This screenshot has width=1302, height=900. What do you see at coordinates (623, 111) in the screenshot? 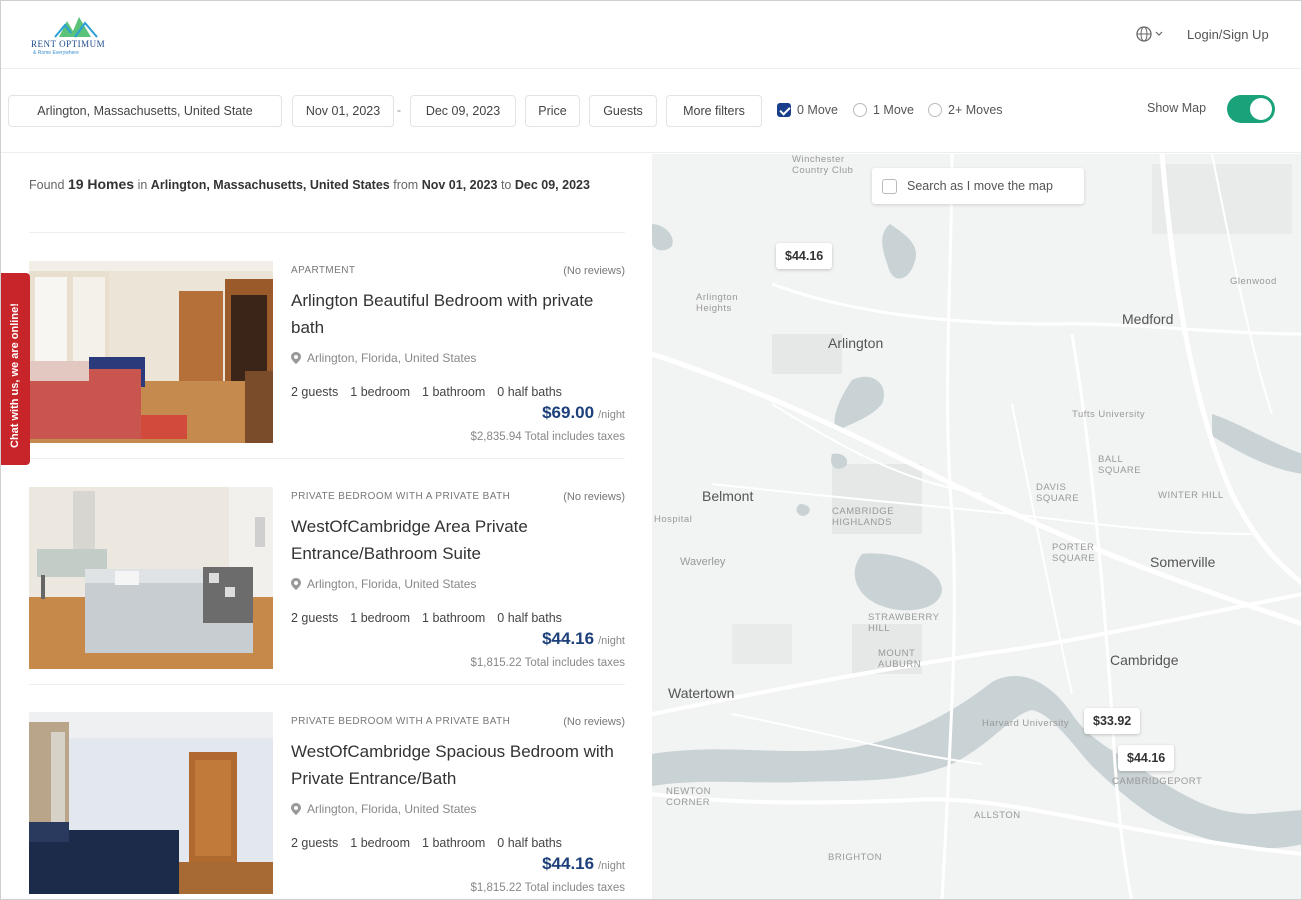
I see `guests-filter-button: Guests` at bounding box center [623, 111].